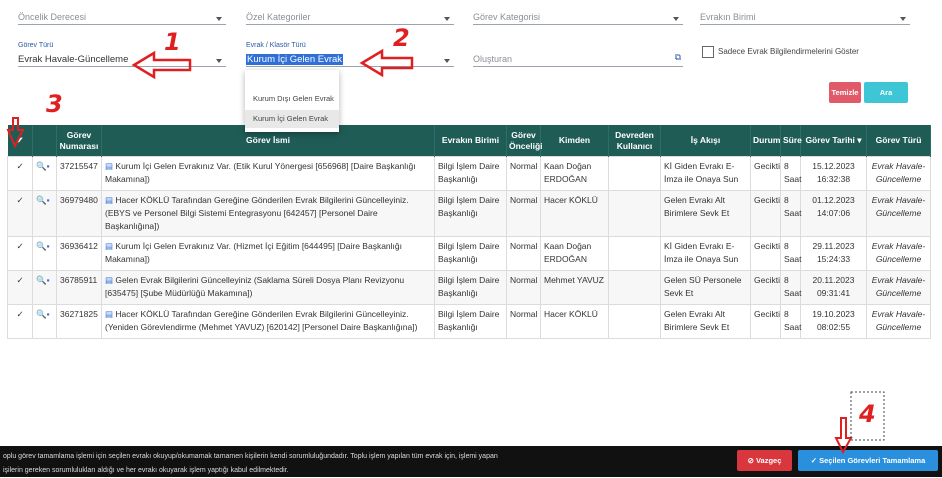 The image size is (942, 478). I want to click on header-duration: Süre, so click(791, 141).